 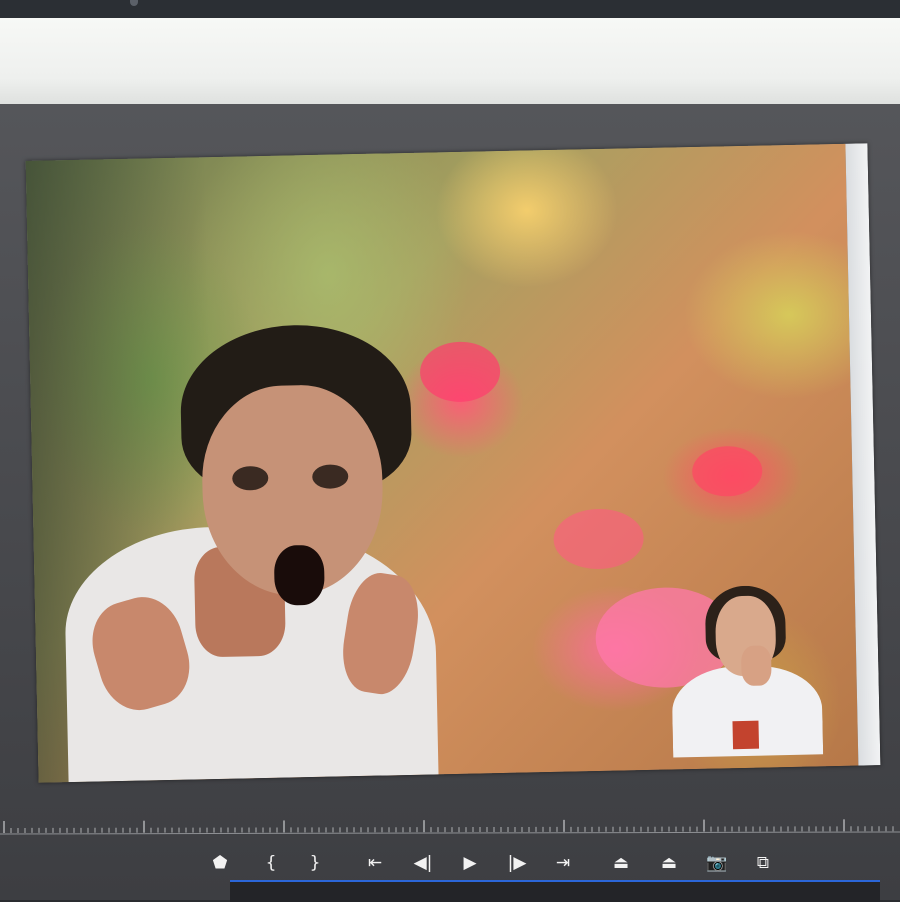 I want to click on pip-hand, so click(x=756, y=666).